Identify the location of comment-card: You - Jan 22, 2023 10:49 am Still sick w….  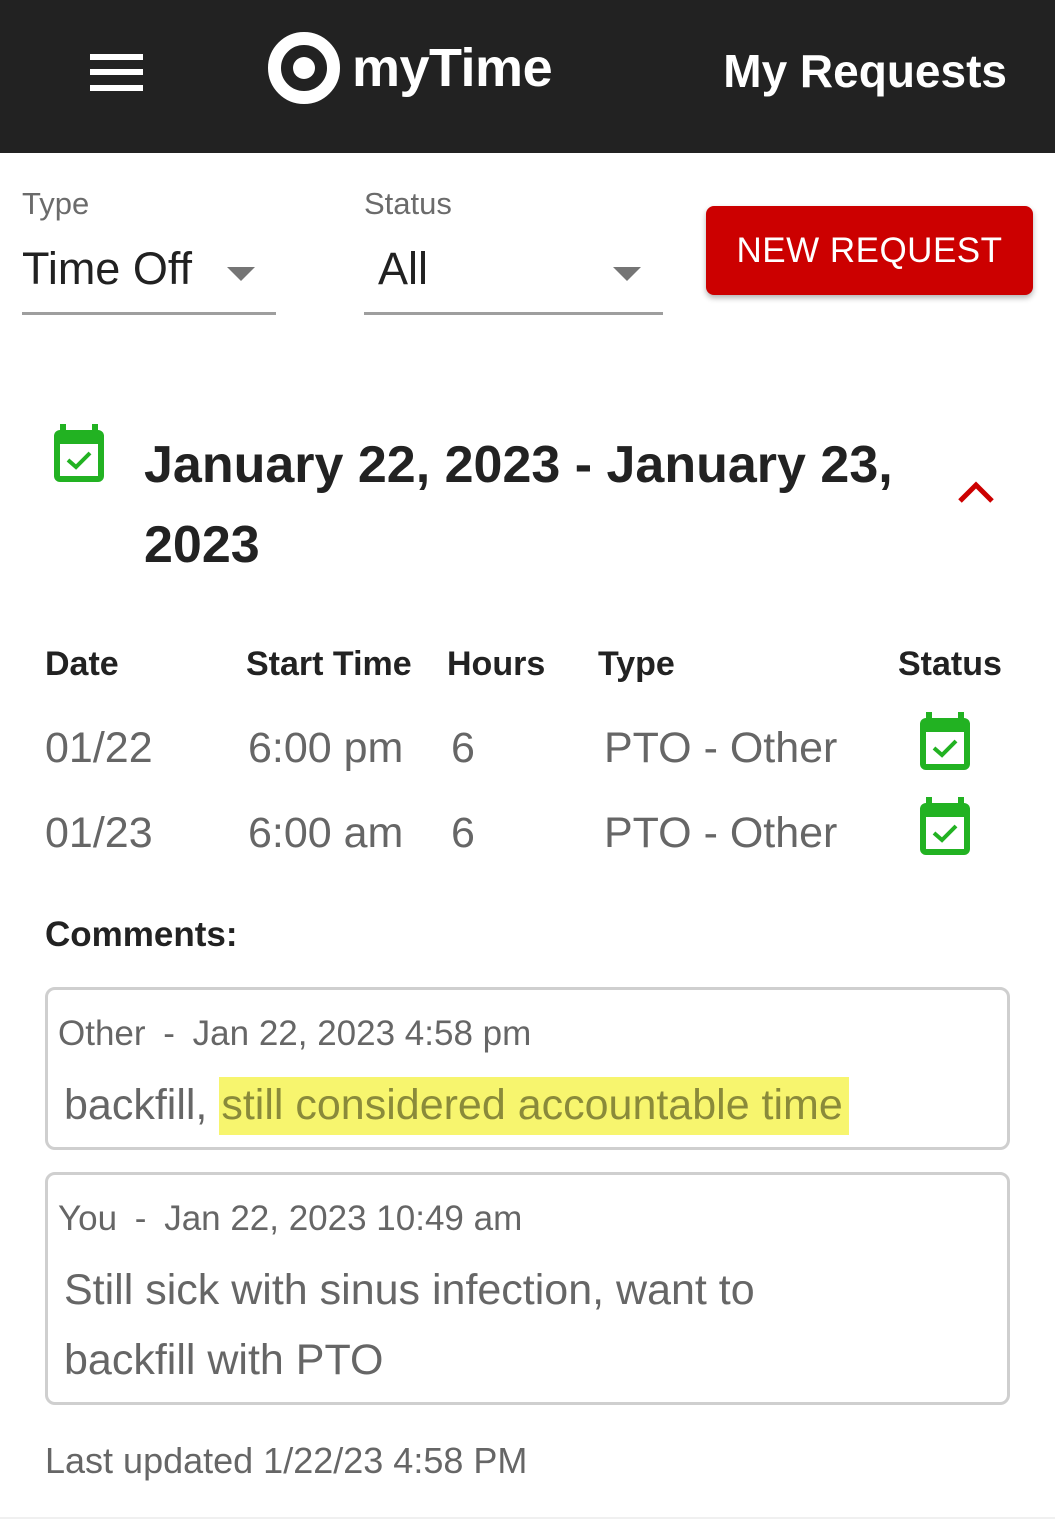
(527, 1288).